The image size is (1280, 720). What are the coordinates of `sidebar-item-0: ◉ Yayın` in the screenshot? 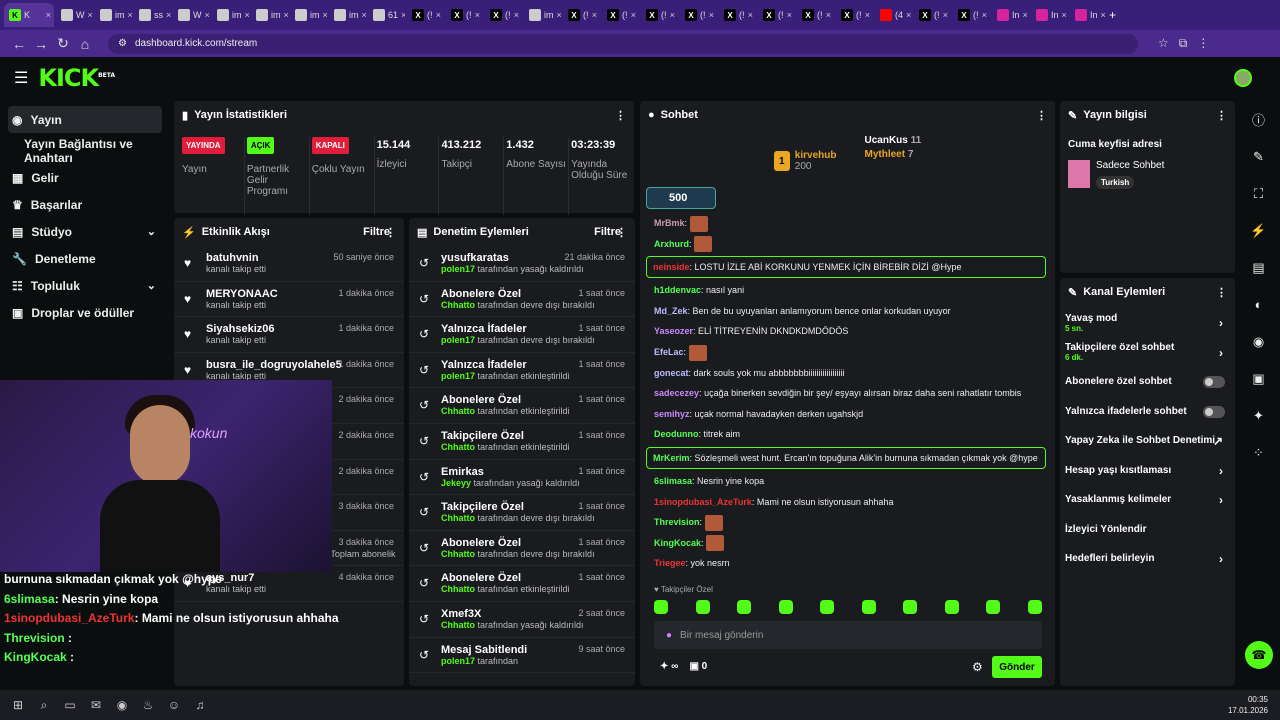 It's located at (85, 119).